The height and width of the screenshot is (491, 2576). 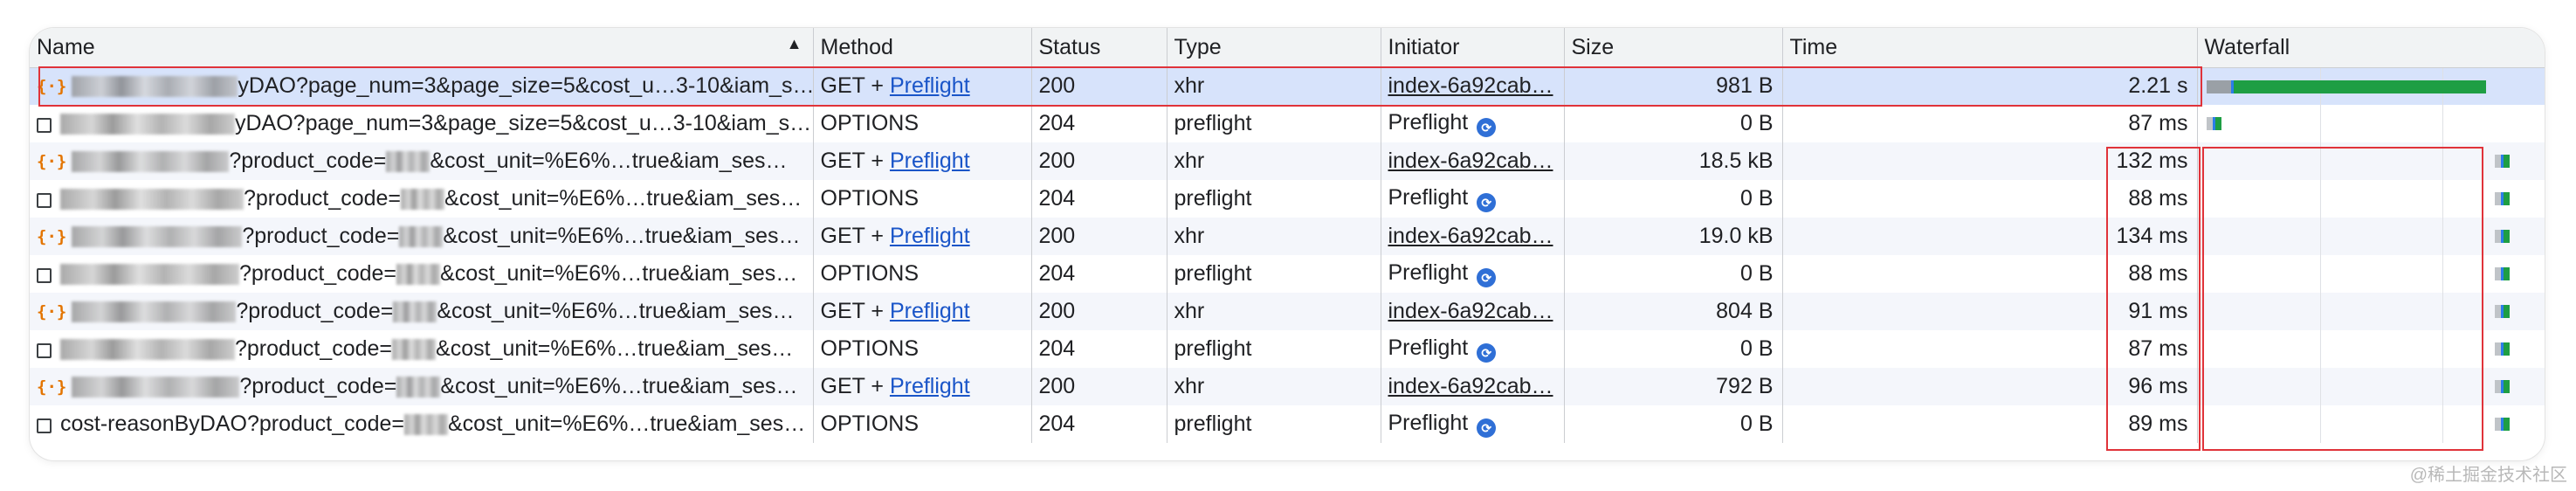 What do you see at coordinates (922, 48) in the screenshot?
I see `col-header-method: Method` at bounding box center [922, 48].